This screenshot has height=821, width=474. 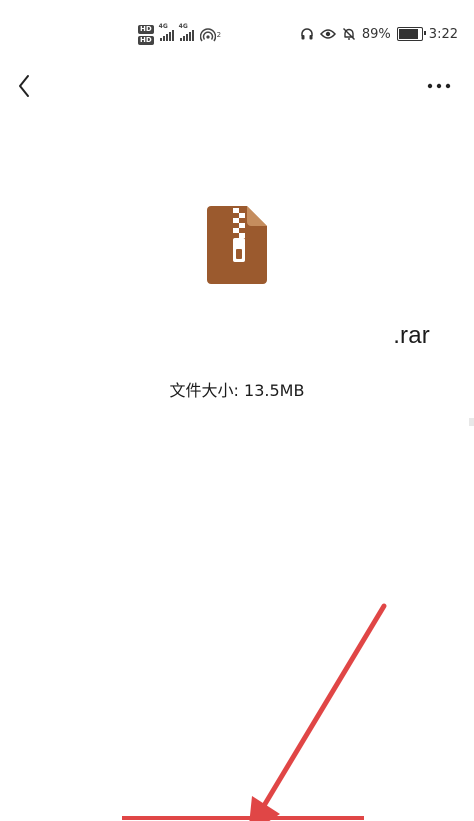 I want to click on signal-icon-2: 4G, so click(x=186, y=32).